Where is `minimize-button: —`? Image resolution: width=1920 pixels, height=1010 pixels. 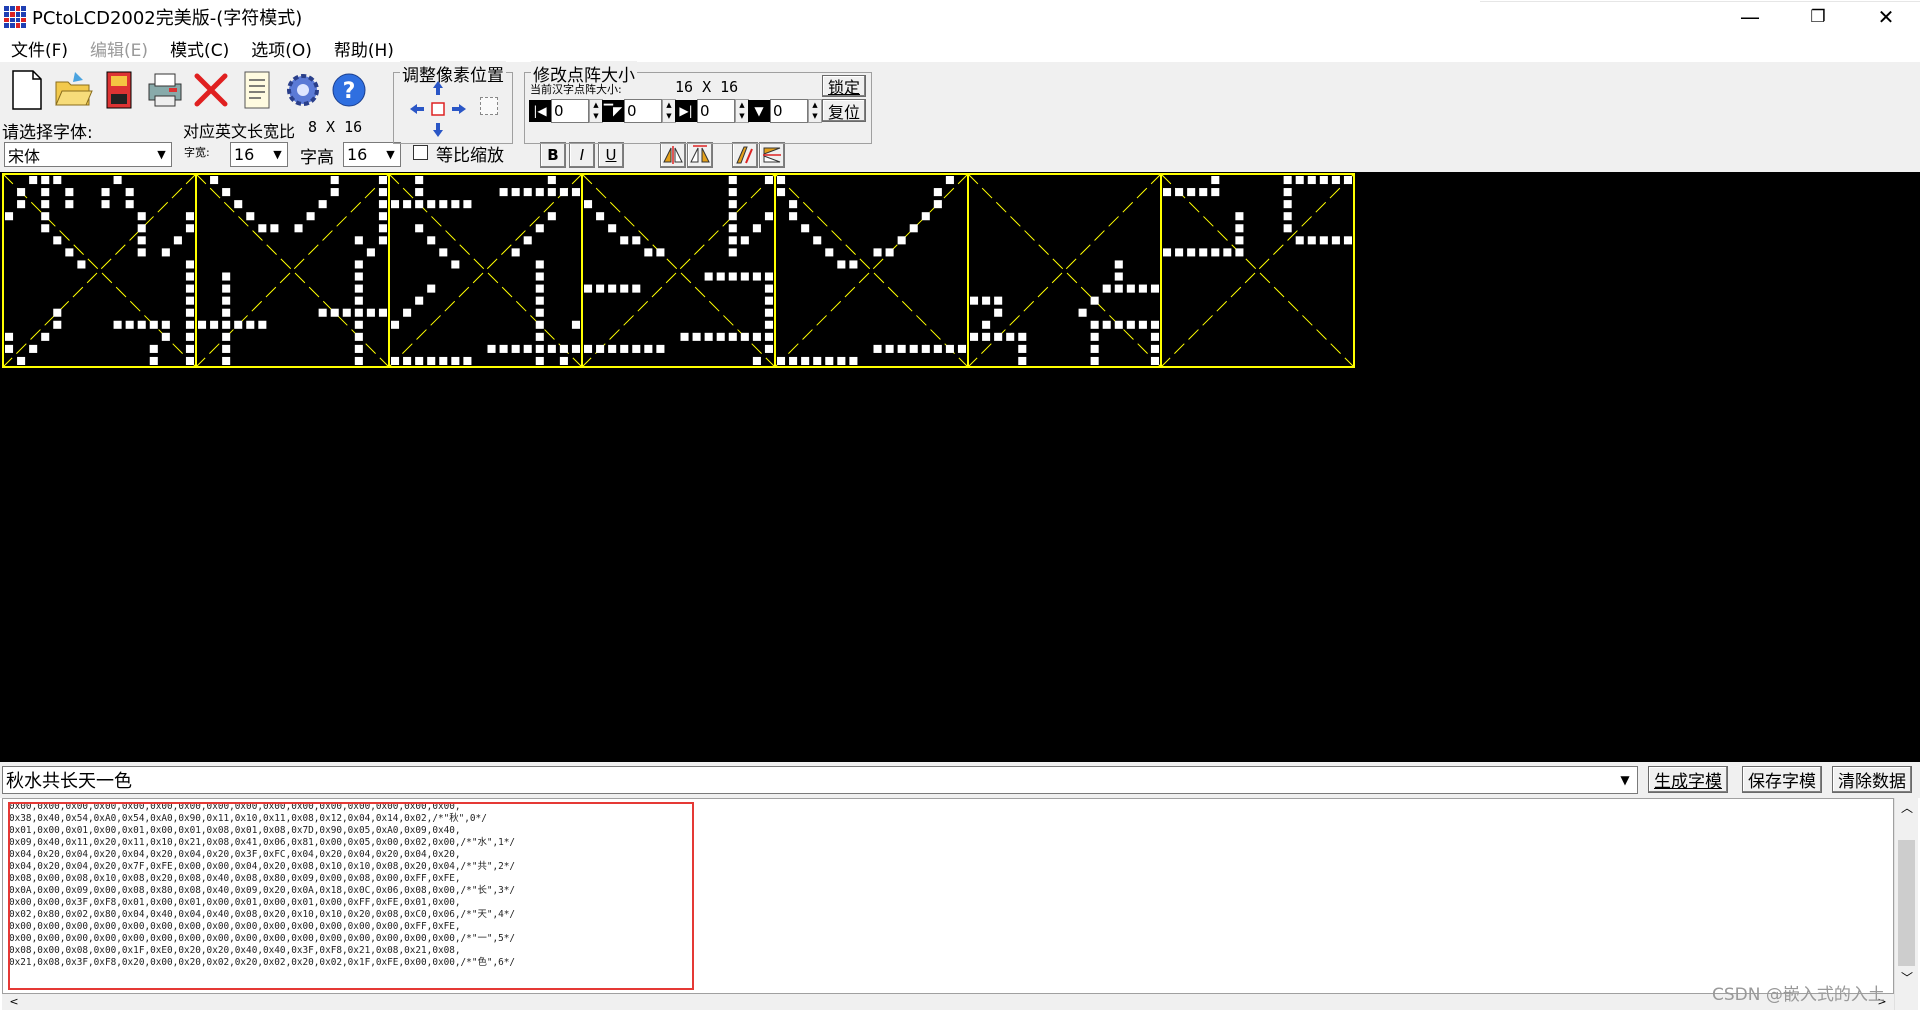 minimize-button: — is located at coordinates (1750, 17).